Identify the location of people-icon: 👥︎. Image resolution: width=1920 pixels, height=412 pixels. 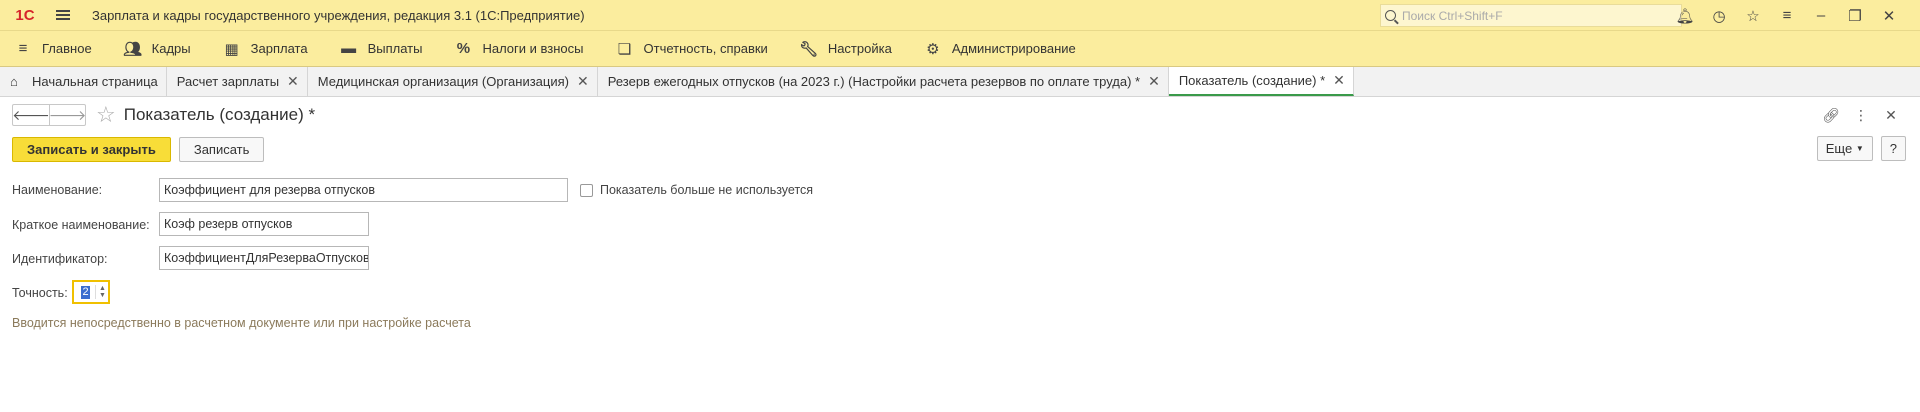
(133, 49).